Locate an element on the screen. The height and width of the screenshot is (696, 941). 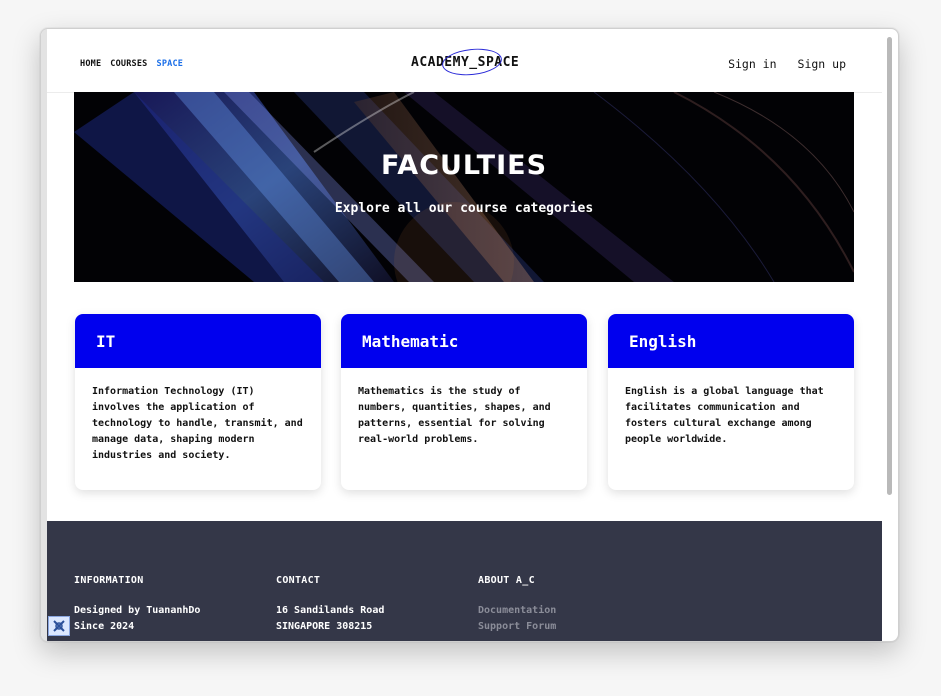
sign-up-link: Sign up is located at coordinates (822, 64).